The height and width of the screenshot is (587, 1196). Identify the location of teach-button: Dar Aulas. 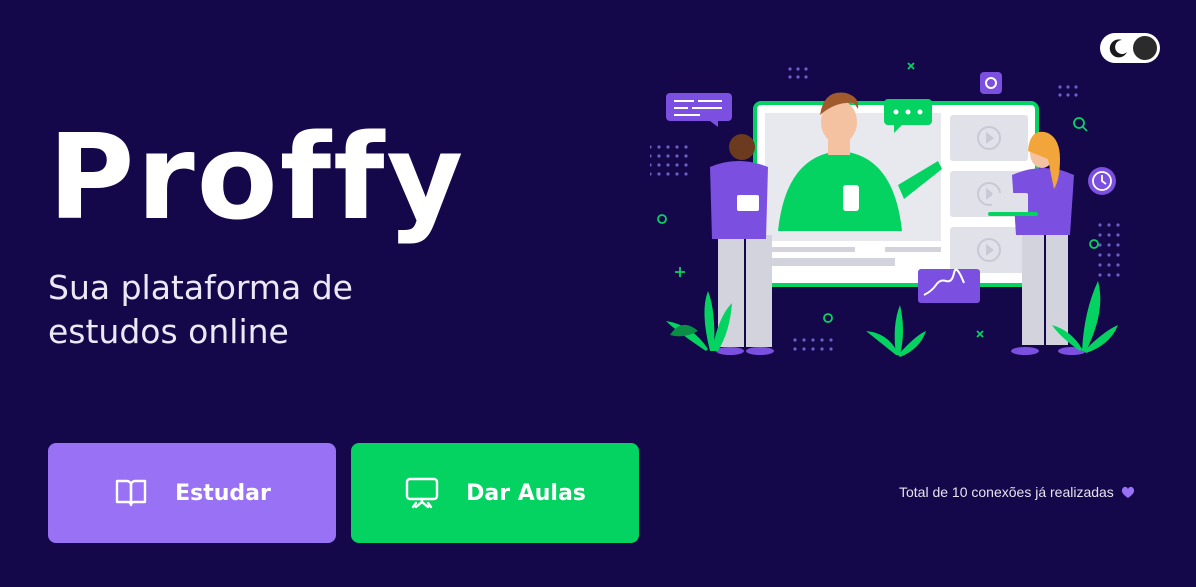
(495, 493).